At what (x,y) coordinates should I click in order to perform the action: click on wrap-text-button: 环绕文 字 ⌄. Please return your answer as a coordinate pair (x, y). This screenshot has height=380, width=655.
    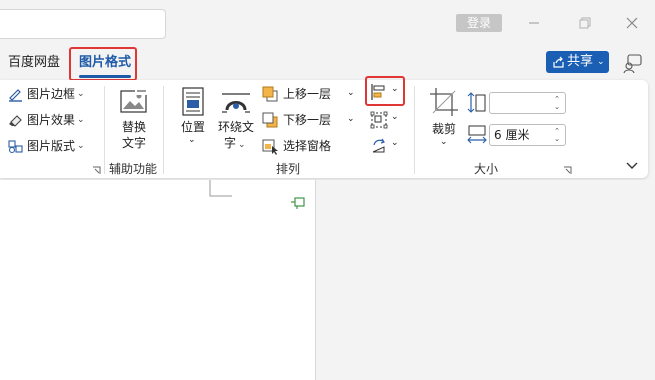
    Looking at the image, I should click on (236, 119).